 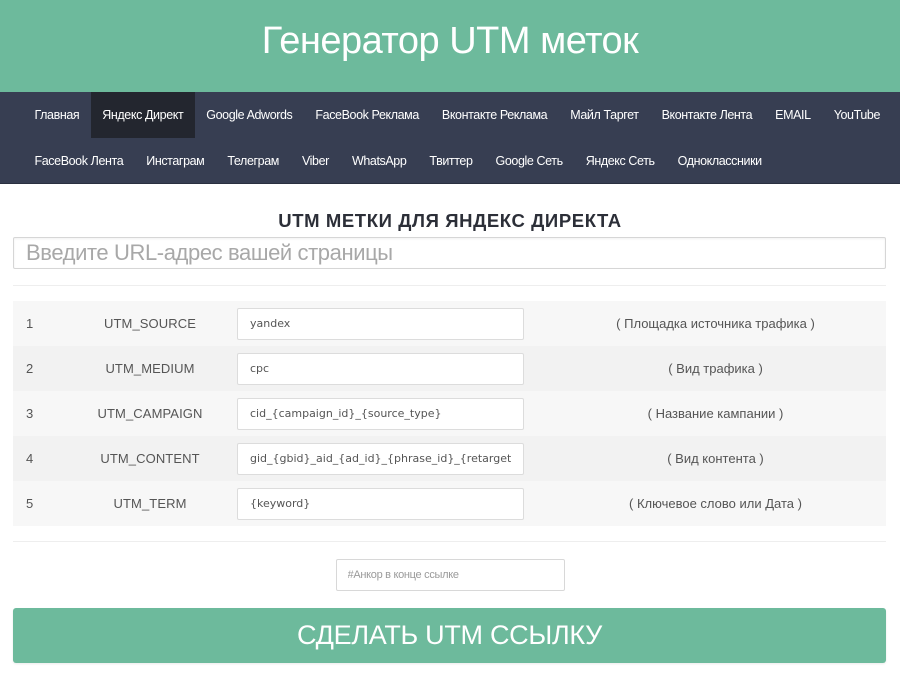 I want to click on nav-item-viber: Viber, so click(x=315, y=161).